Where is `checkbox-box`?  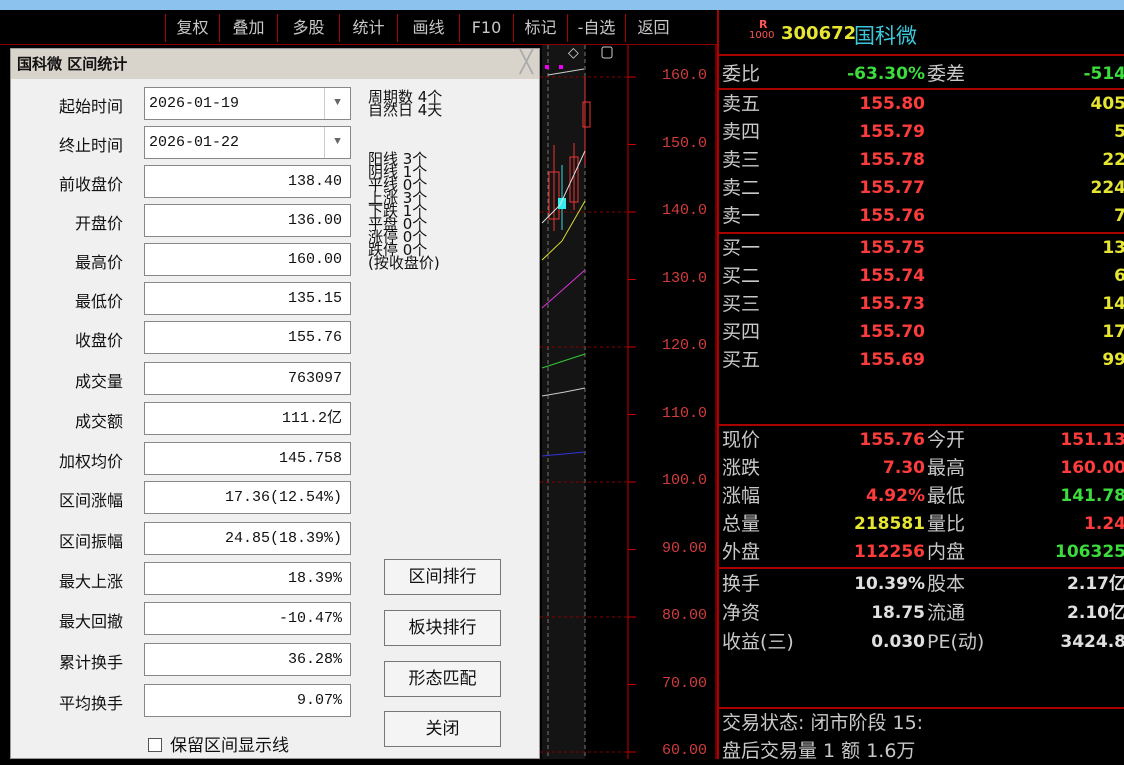
checkbox-box is located at coordinates (155, 745).